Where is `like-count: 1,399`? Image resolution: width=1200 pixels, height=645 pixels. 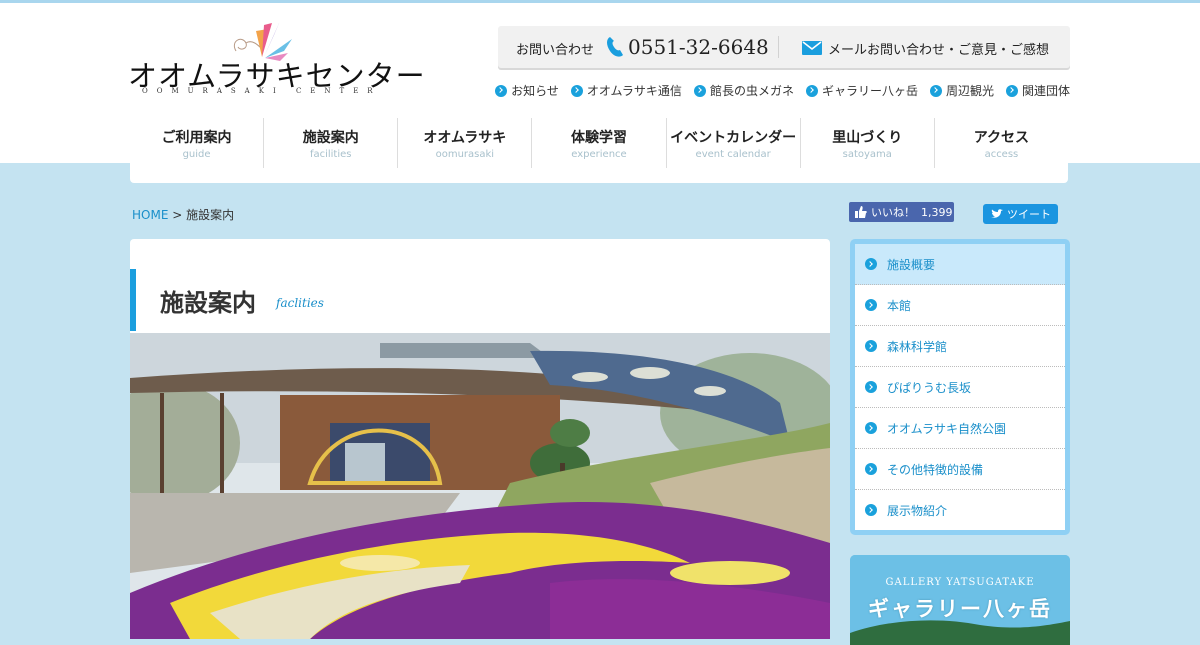
like-count: 1,399 is located at coordinates (937, 212).